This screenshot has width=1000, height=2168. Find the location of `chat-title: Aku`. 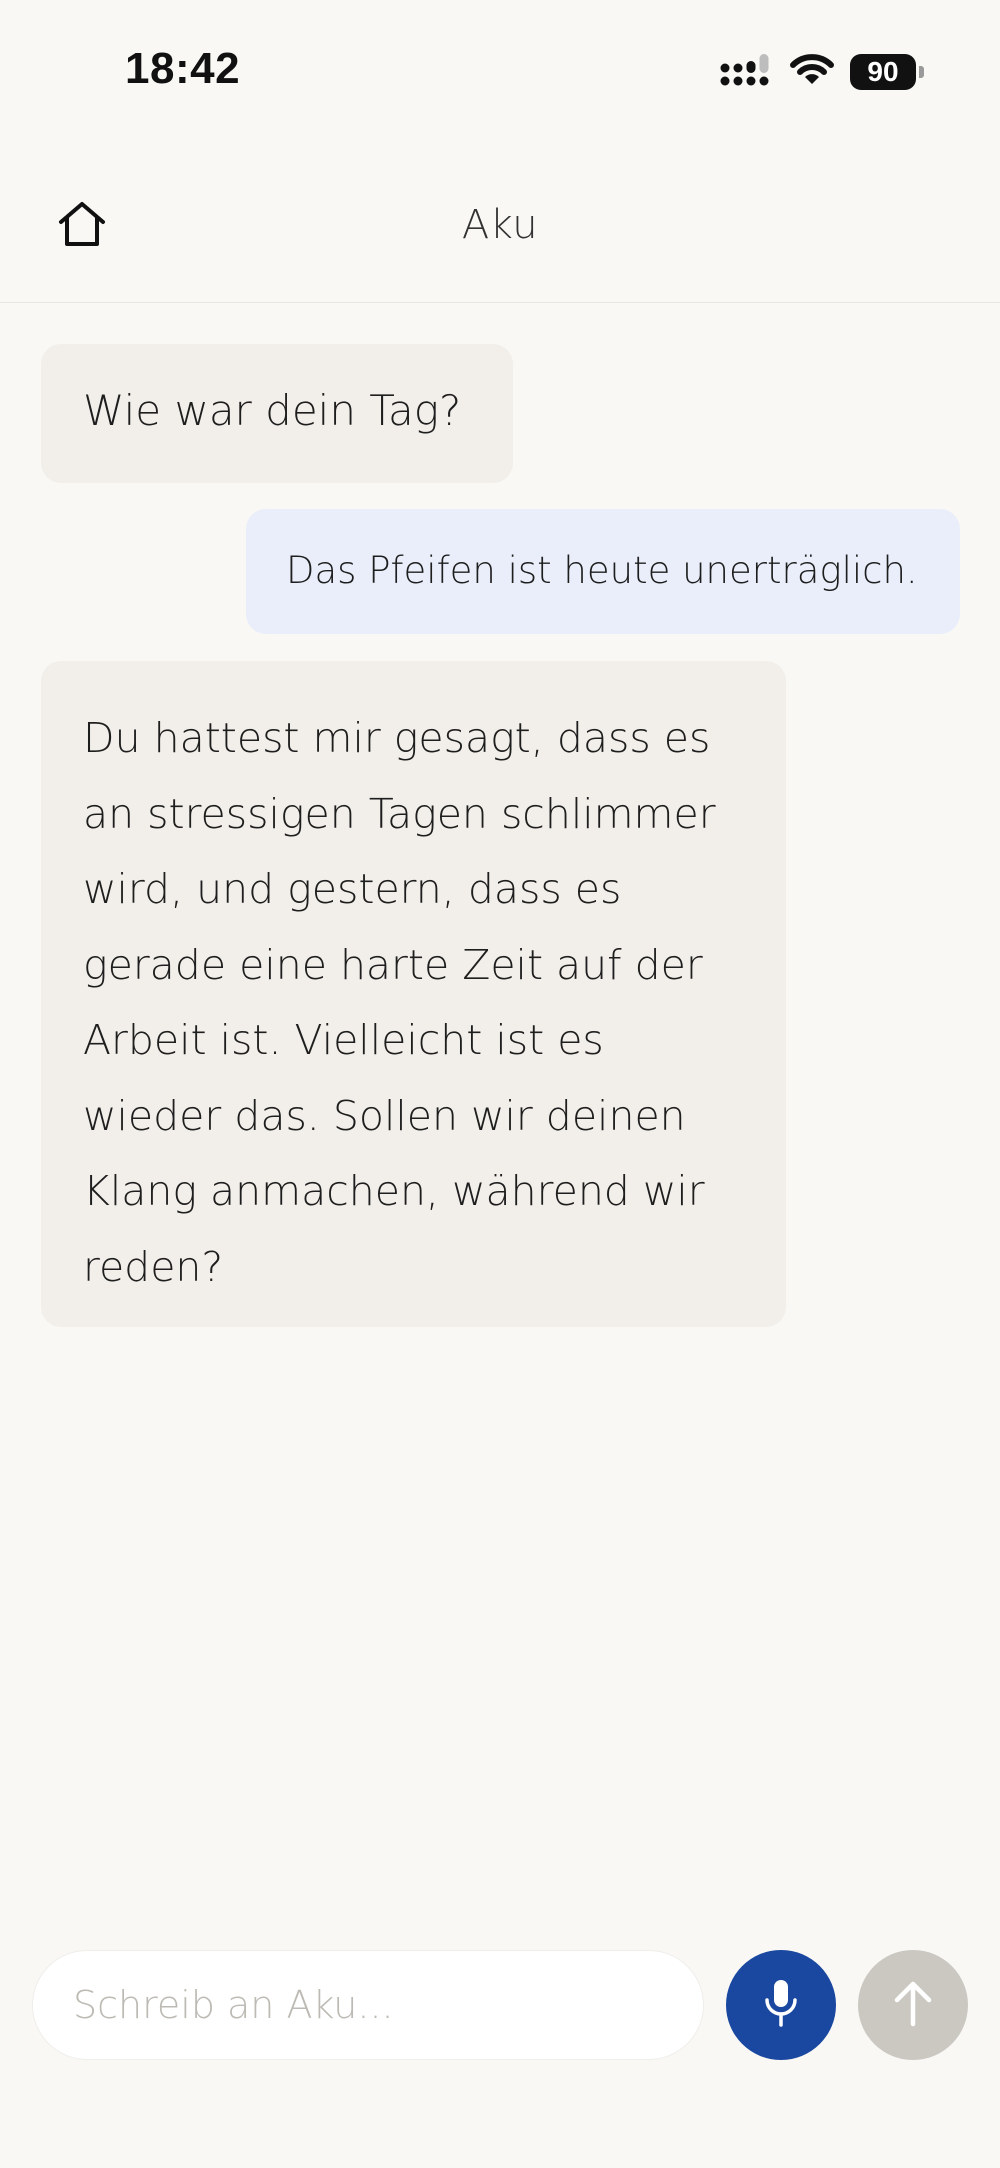

chat-title: Aku is located at coordinates (500, 225).